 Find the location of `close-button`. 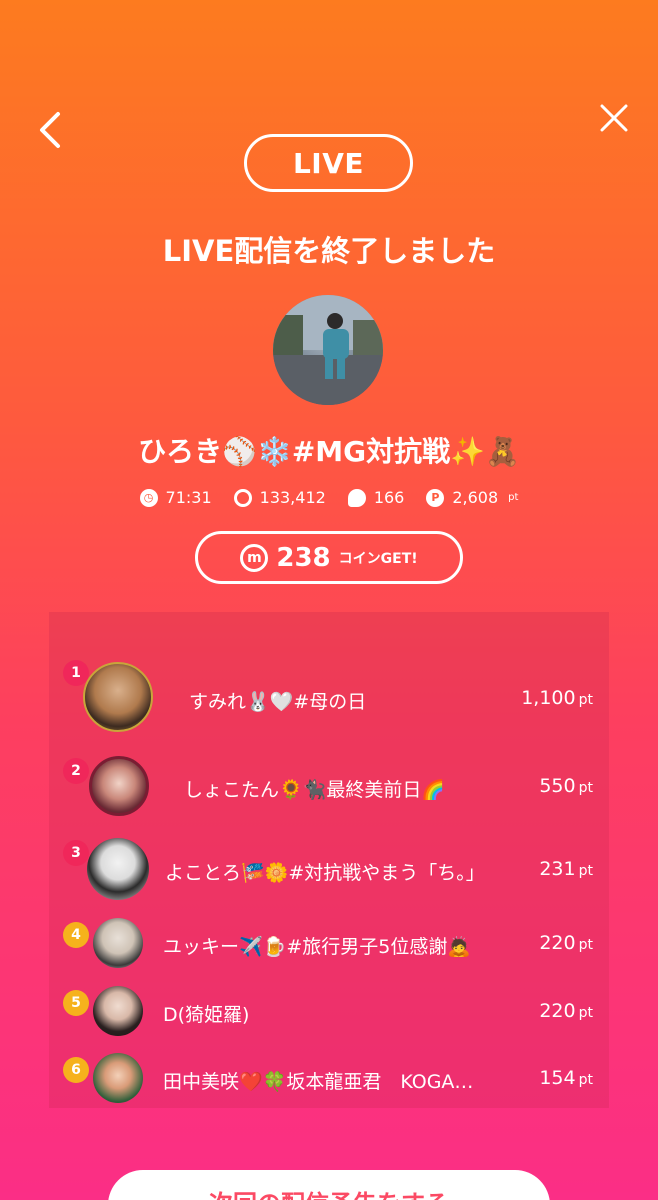

close-button is located at coordinates (614, 118).